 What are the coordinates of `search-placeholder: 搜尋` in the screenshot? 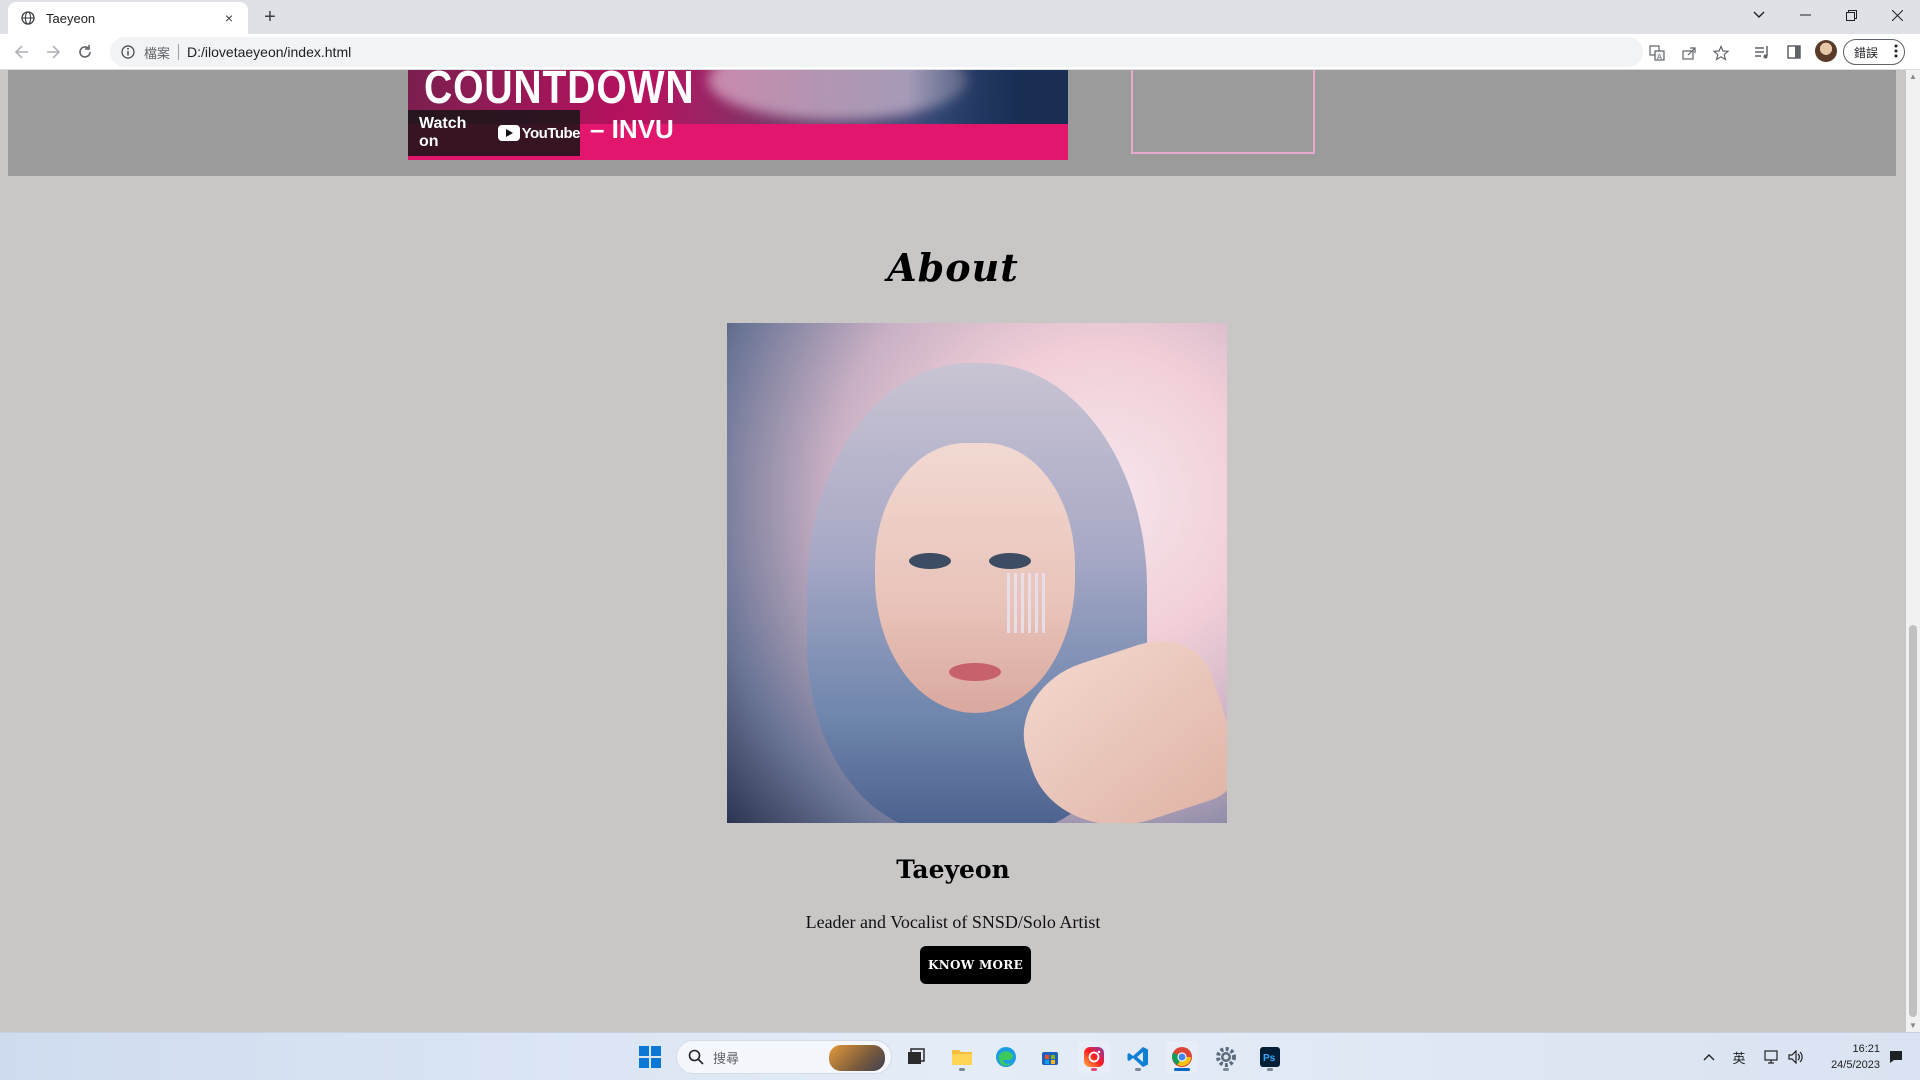 It's located at (726, 1058).